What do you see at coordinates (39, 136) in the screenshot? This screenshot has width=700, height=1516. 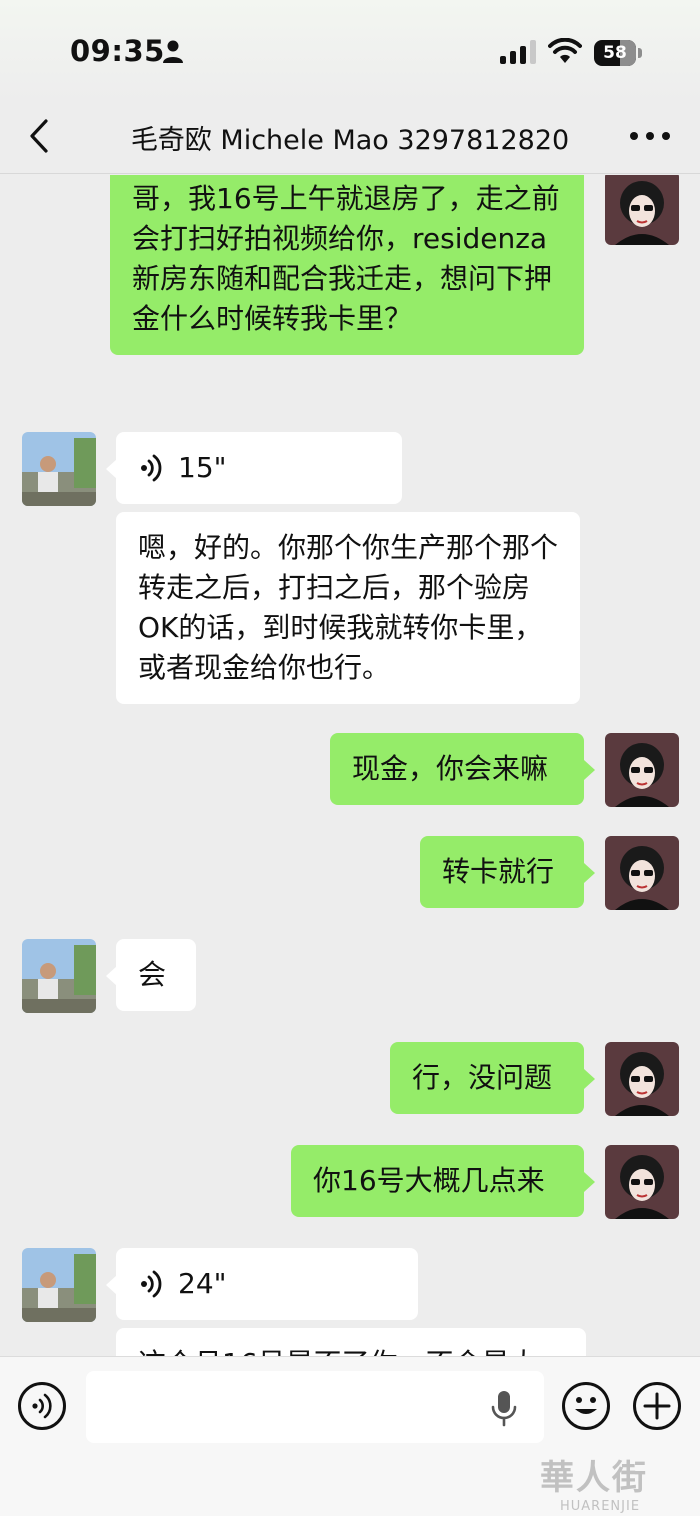 I see `chevron-left-icon` at bounding box center [39, 136].